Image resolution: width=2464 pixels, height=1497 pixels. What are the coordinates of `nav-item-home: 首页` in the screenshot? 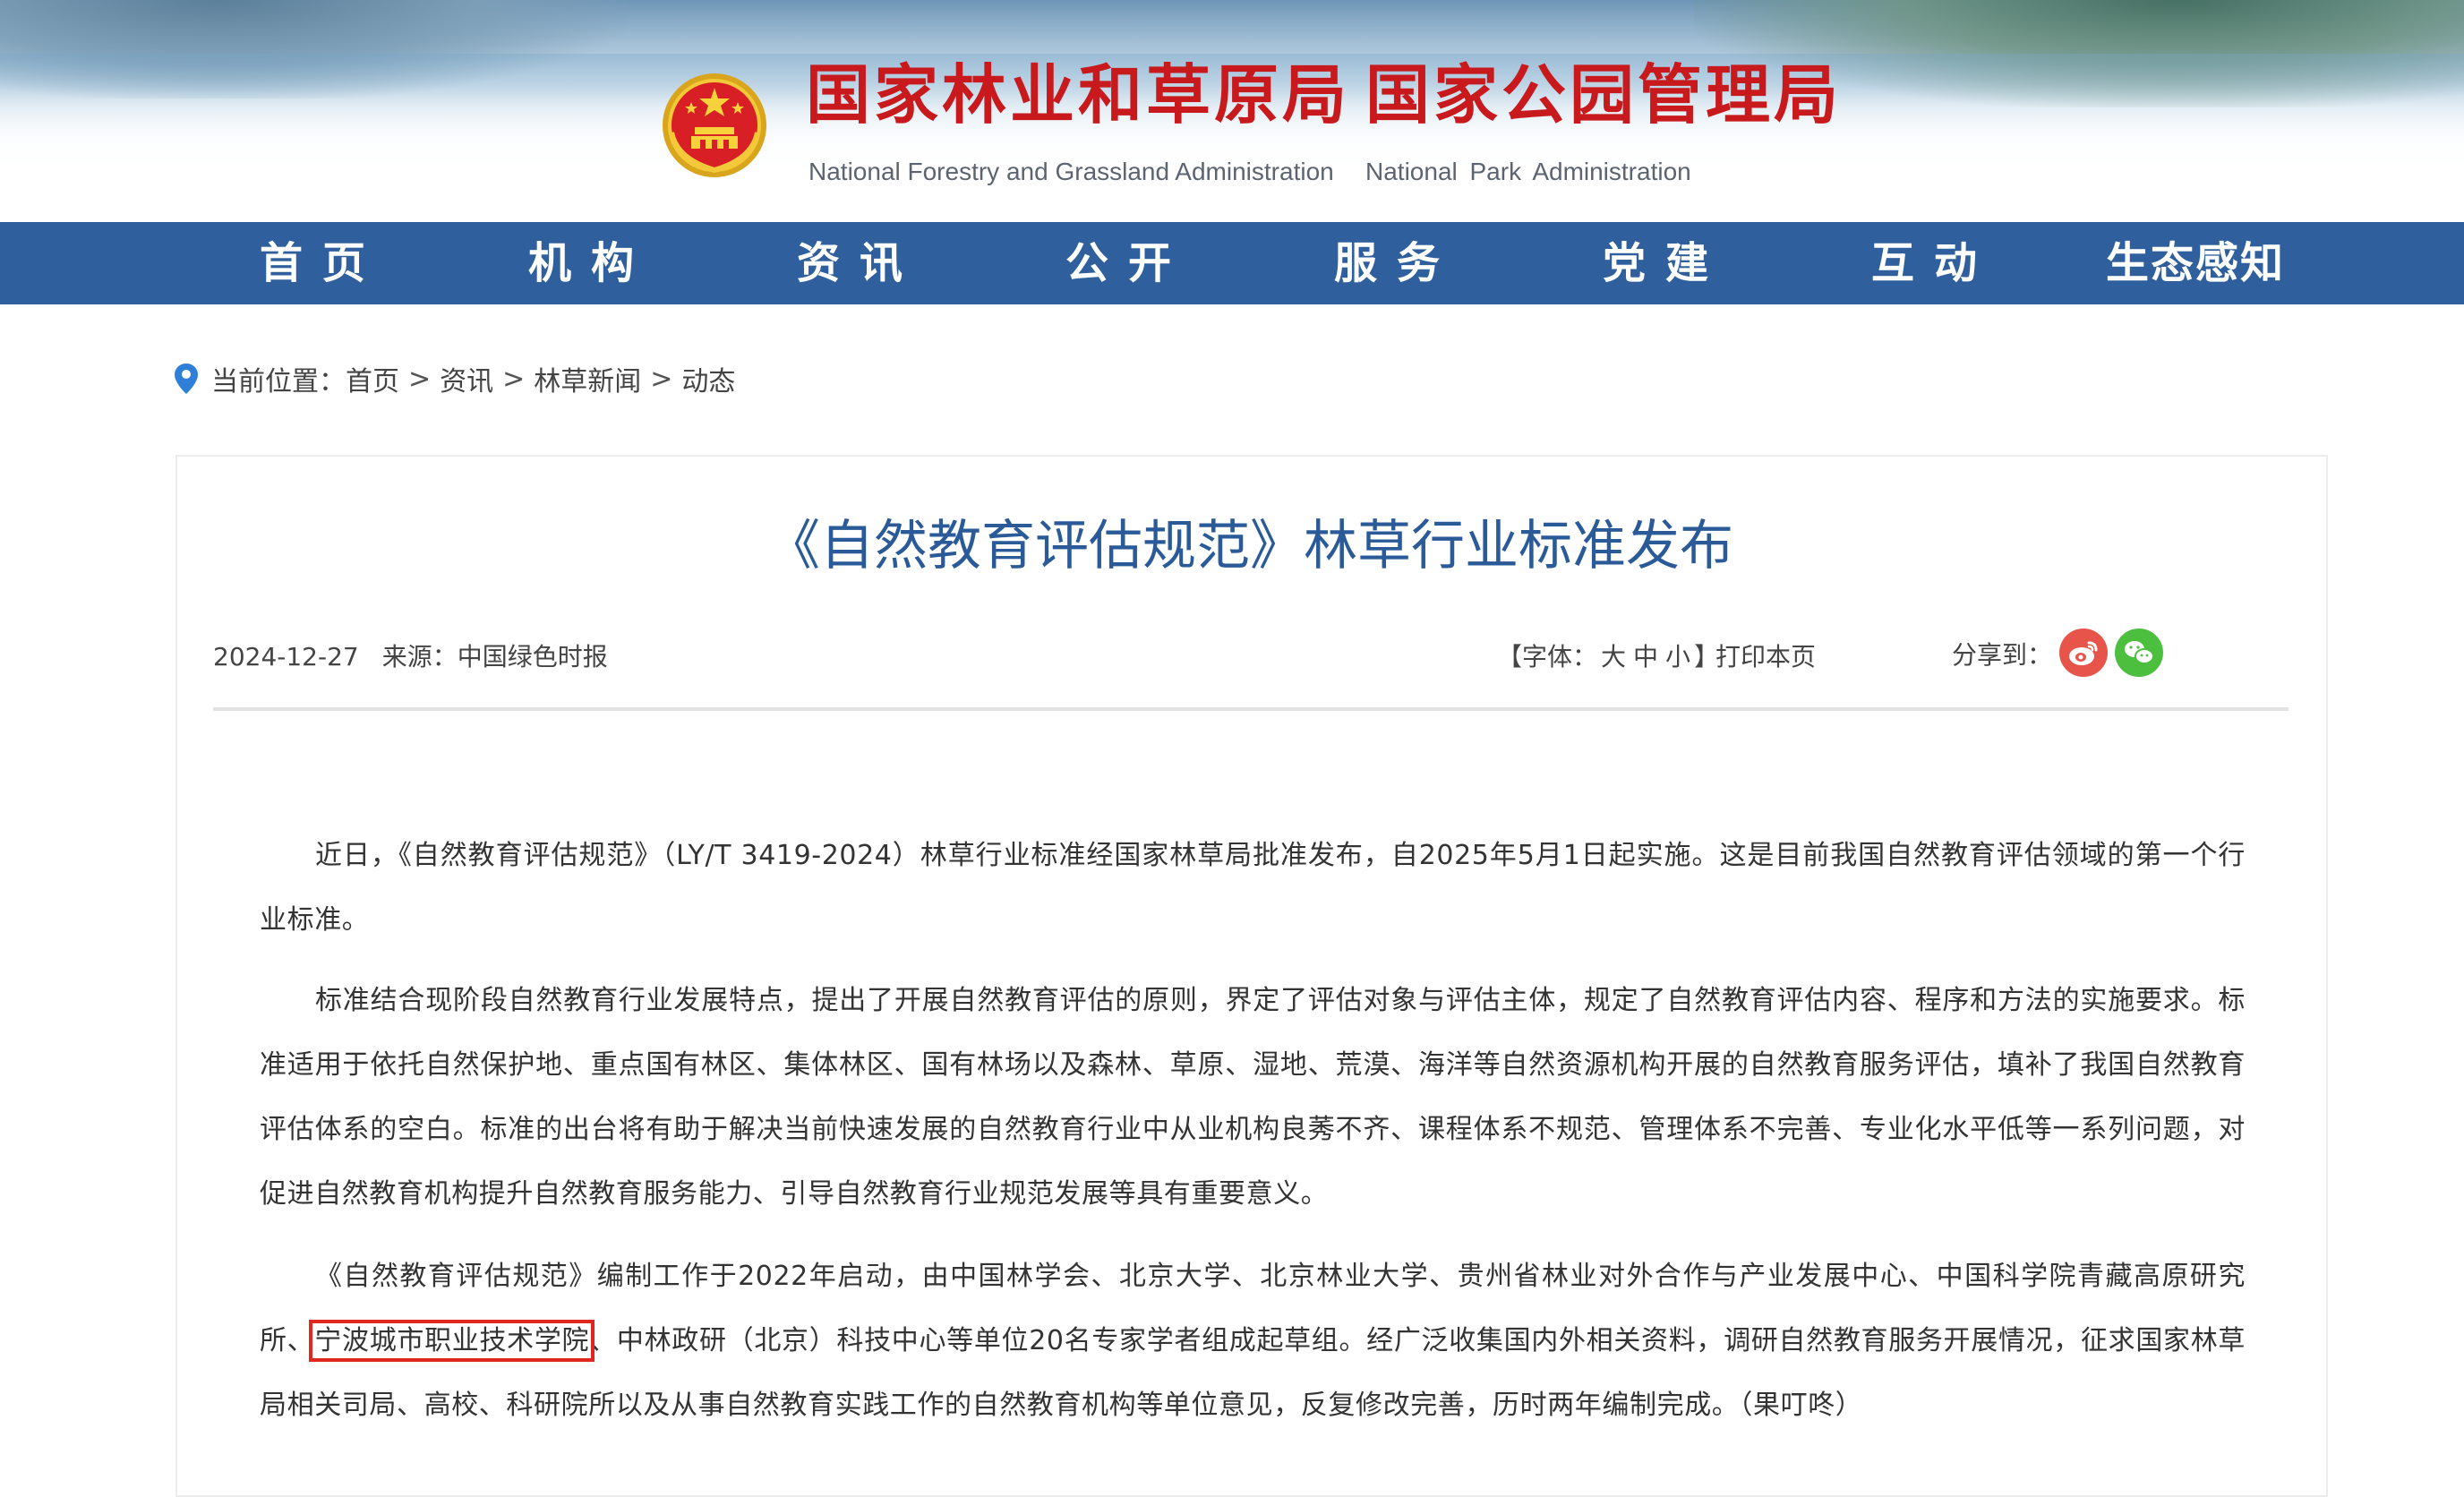 It's located at (322, 263).